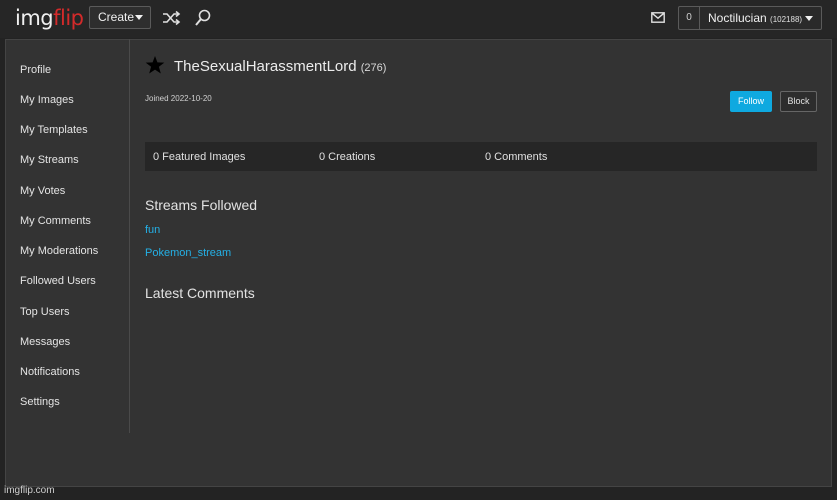 The height and width of the screenshot is (500, 837). I want to click on follow-button: Follow, so click(751, 101).